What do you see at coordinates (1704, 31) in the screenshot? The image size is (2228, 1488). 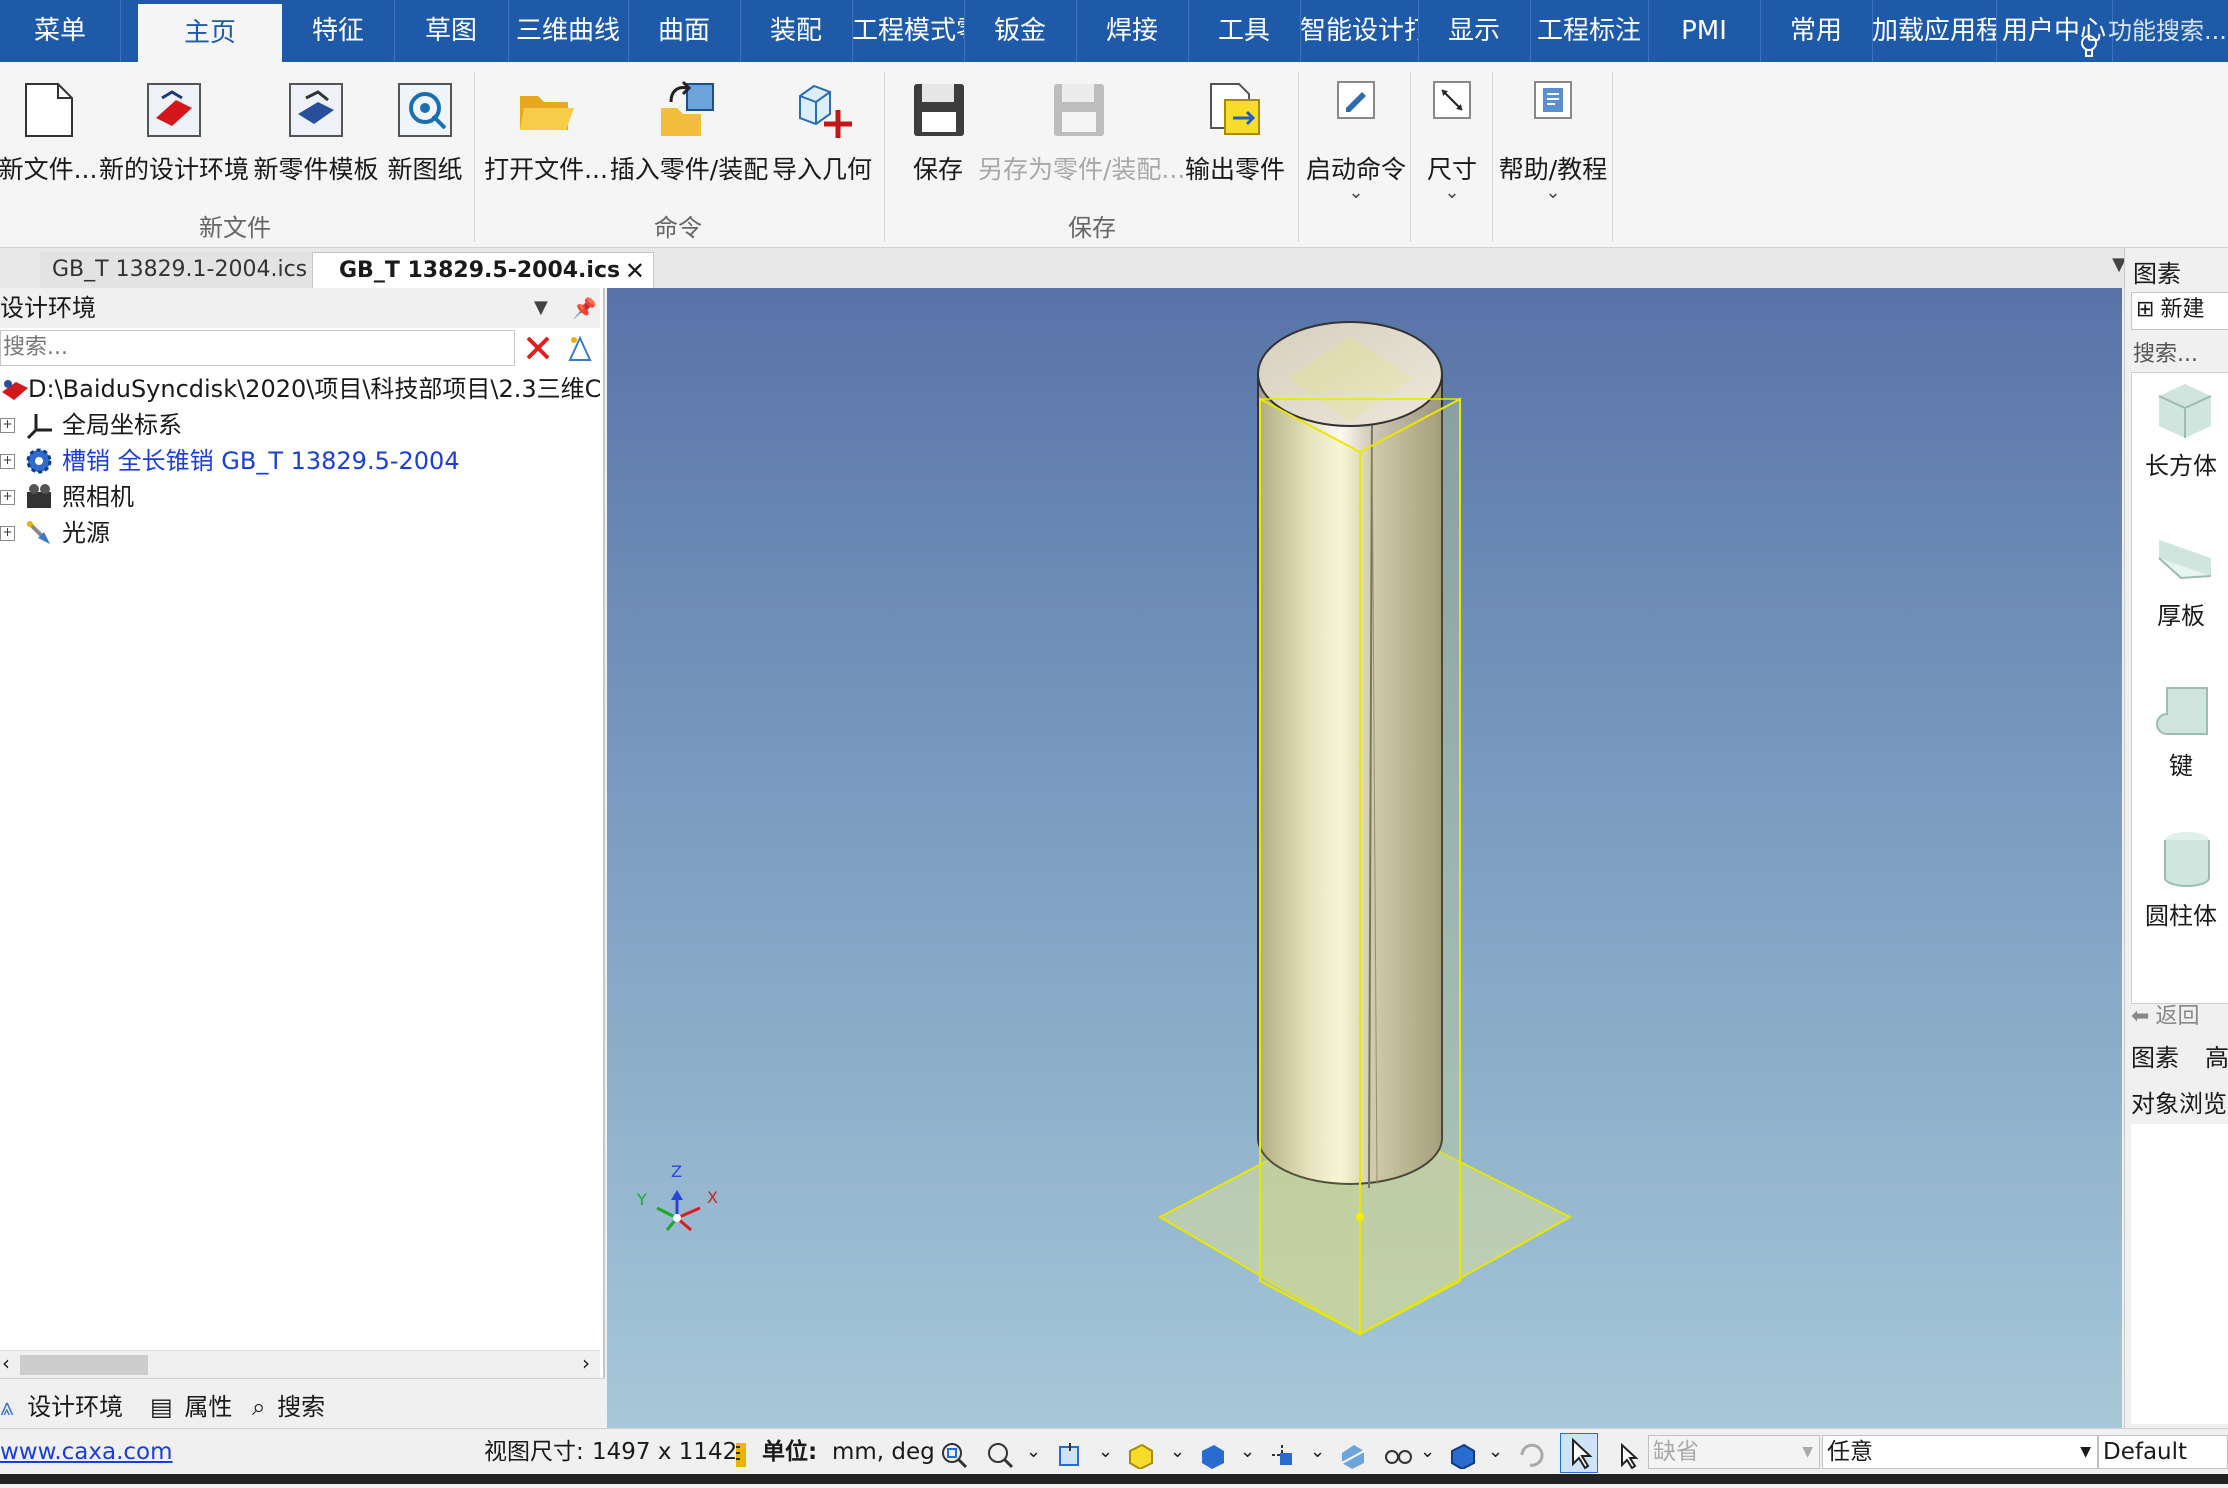 I see `tab-pmi: PMI` at bounding box center [1704, 31].